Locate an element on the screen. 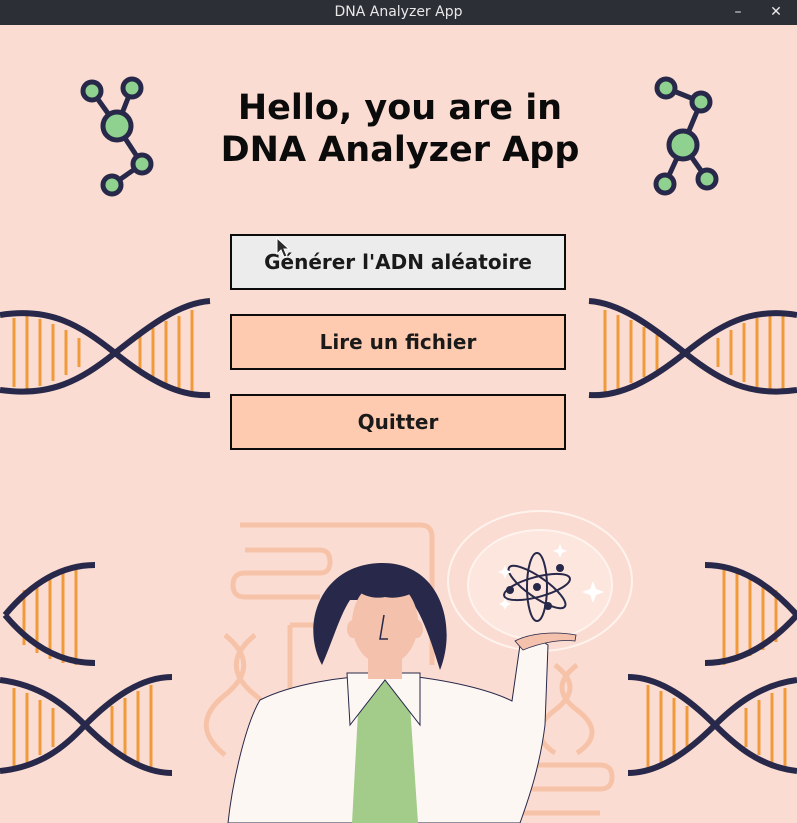 Image resolution: width=797 pixels, height=823 pixels. mouse-cursor-icon is located at coordinates (283, 247).